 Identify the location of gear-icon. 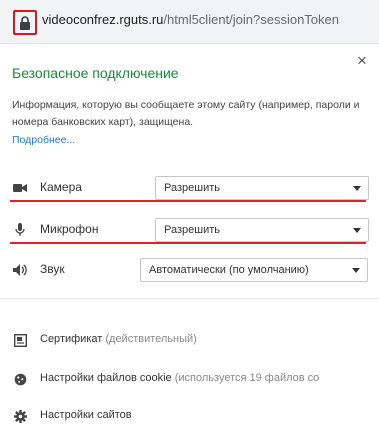
(20, 416).